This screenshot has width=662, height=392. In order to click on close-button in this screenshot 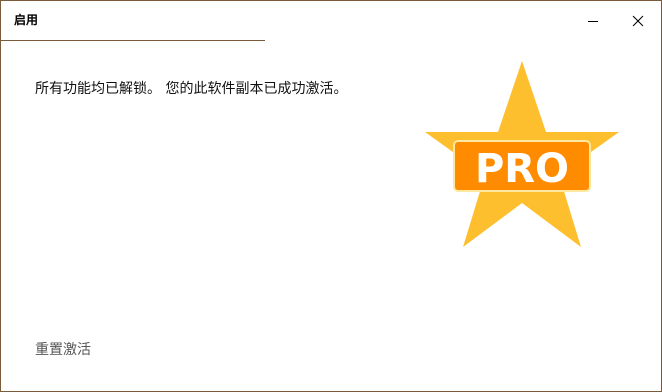, I will do `click(638, 20)`.